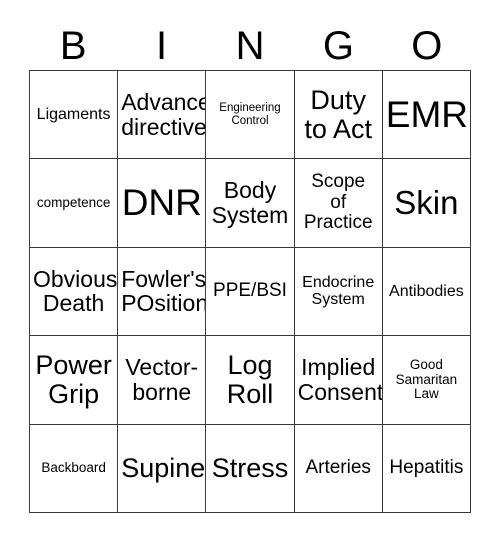 The image size is (500, 544). I want to click on bingo-cell: Stress, so click(250, 468).